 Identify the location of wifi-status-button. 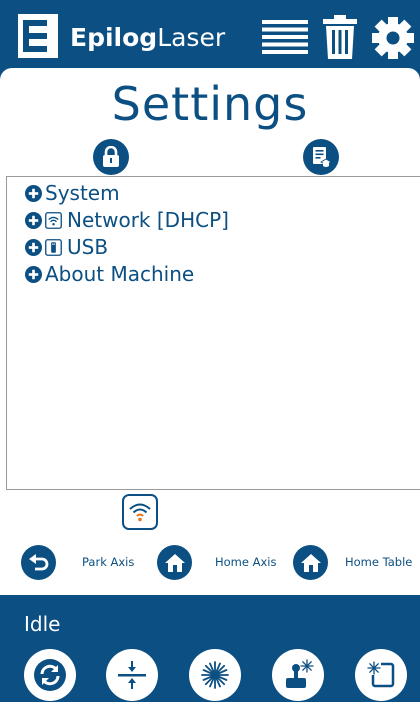
(140, 512).